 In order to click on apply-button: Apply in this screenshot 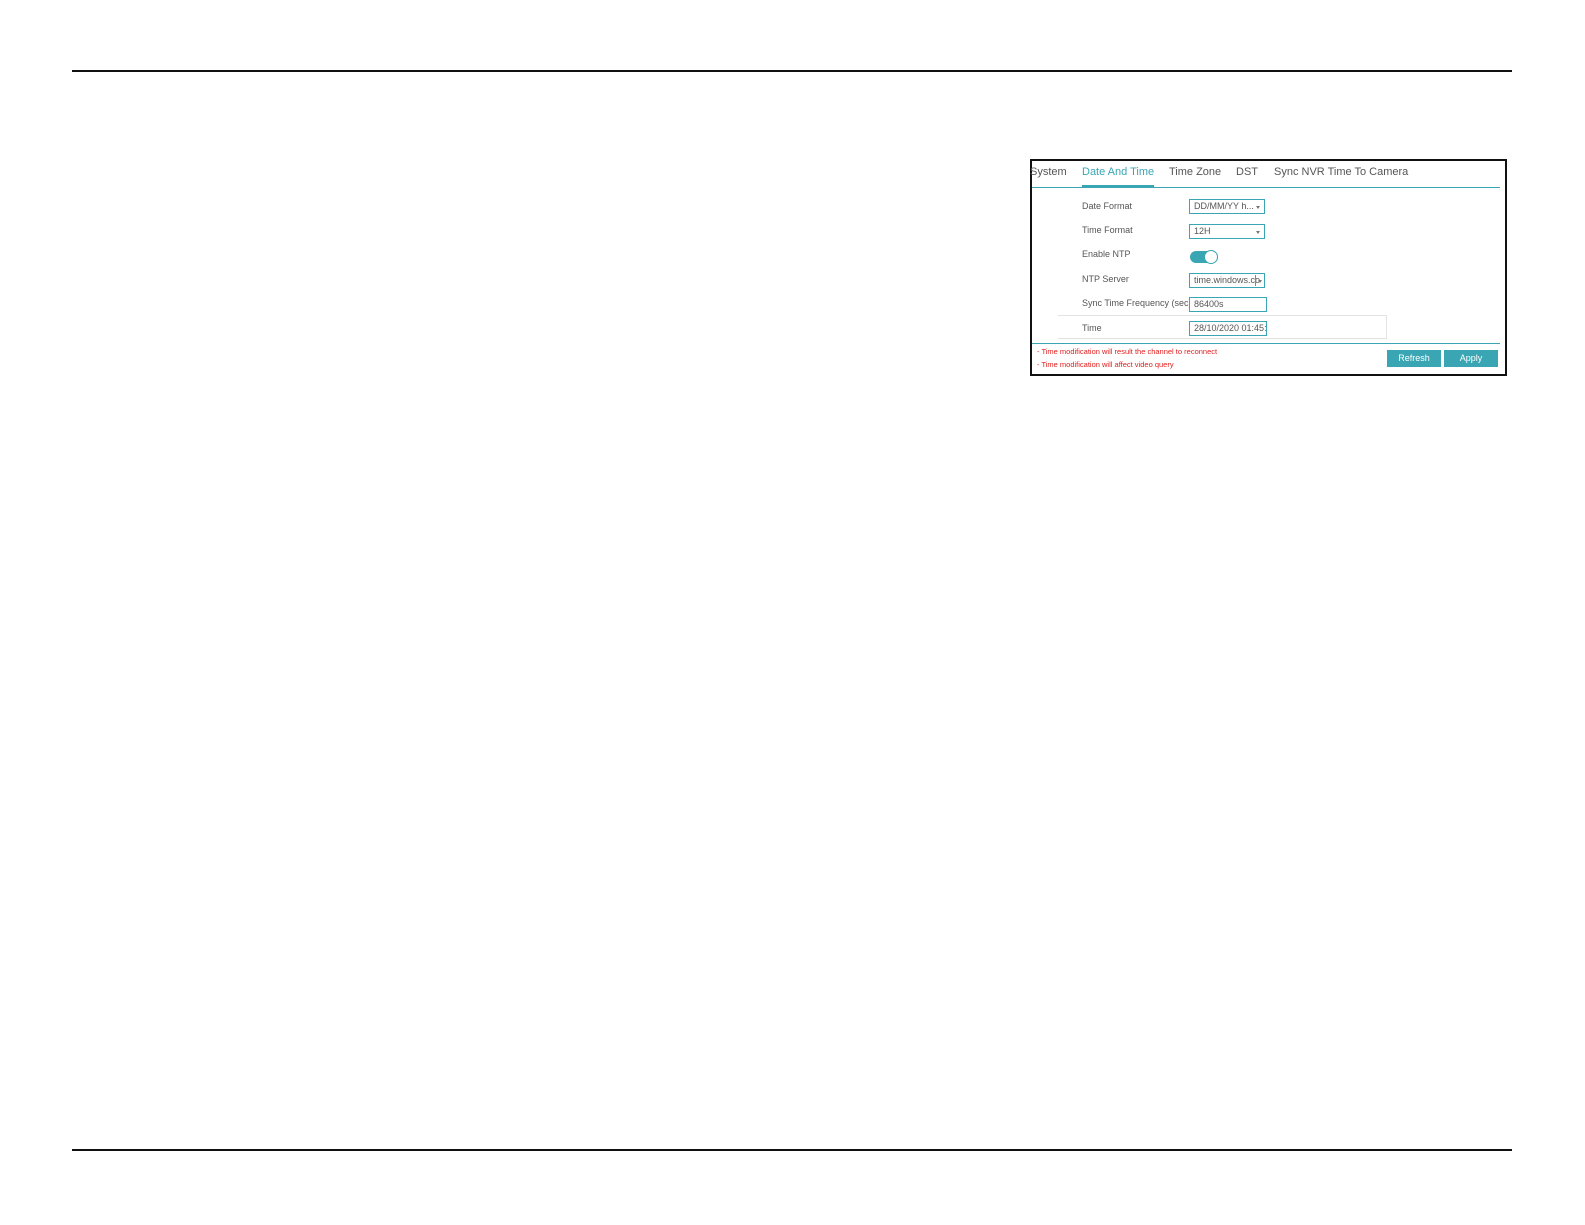, I will do `click(1471, 358)`.